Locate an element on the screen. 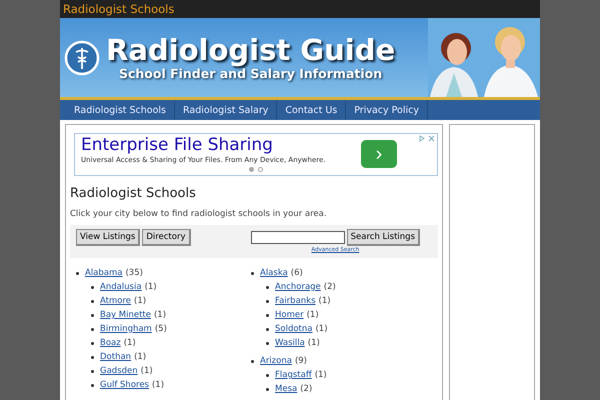  caduceus-icon is located at coordinates (82, 58).